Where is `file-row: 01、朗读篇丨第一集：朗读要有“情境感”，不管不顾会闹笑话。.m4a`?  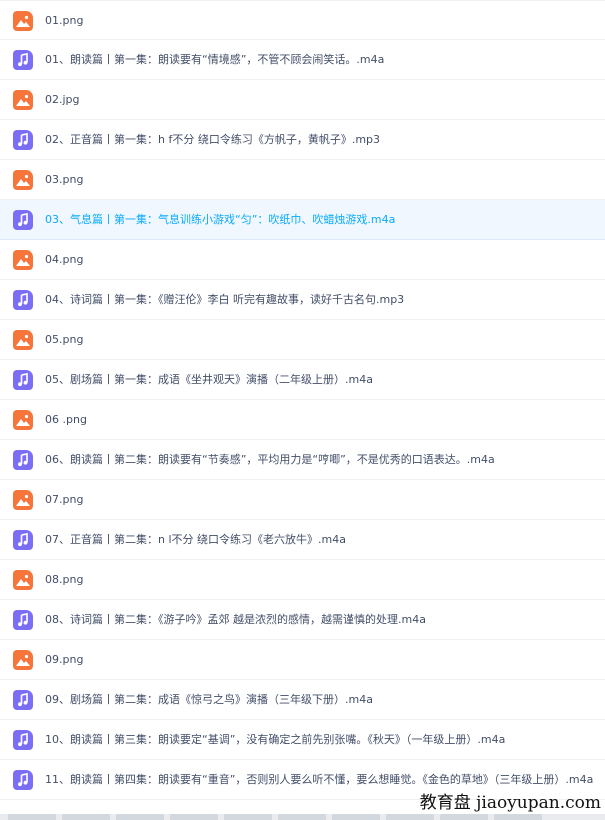 file-row: 01、朗读篇丨第一集：朗读要有“情境感”，不管不顾会闹笑话。.m4a is located at coordinates (302, 60).